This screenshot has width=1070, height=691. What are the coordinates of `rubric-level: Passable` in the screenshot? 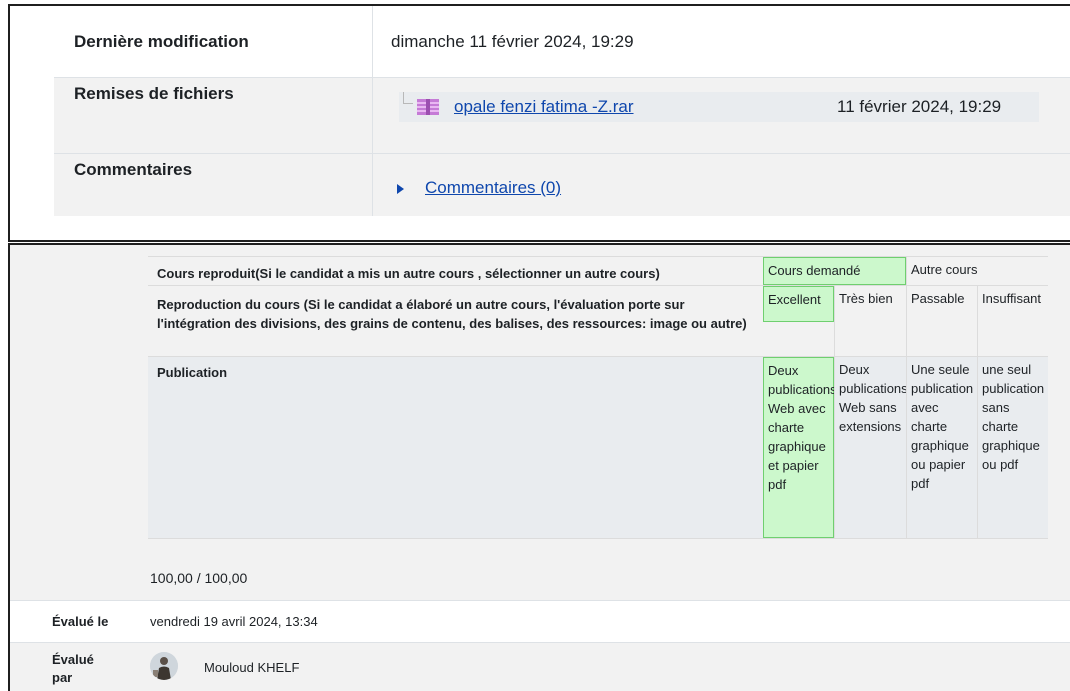 It's located at (941, 321).